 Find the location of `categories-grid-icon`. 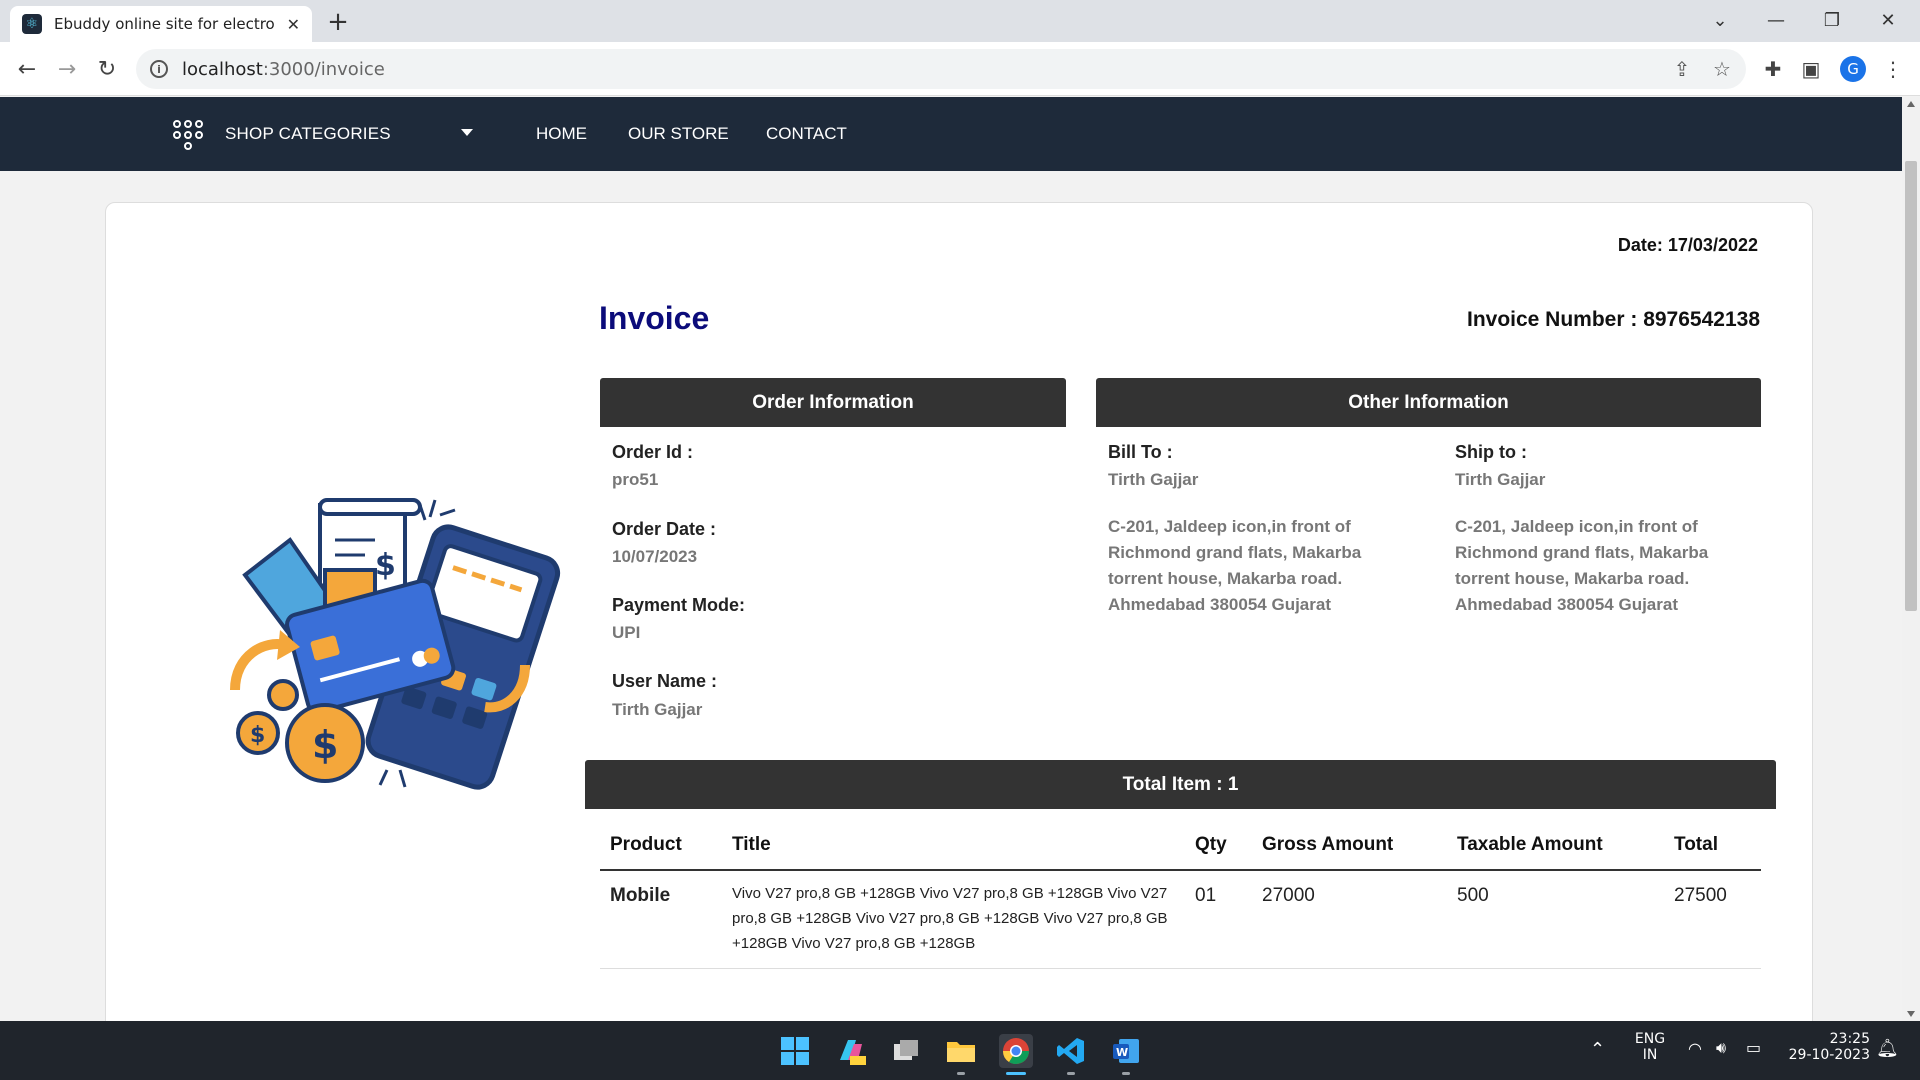

categories-grid-icon is located at coordinates (188, 135).